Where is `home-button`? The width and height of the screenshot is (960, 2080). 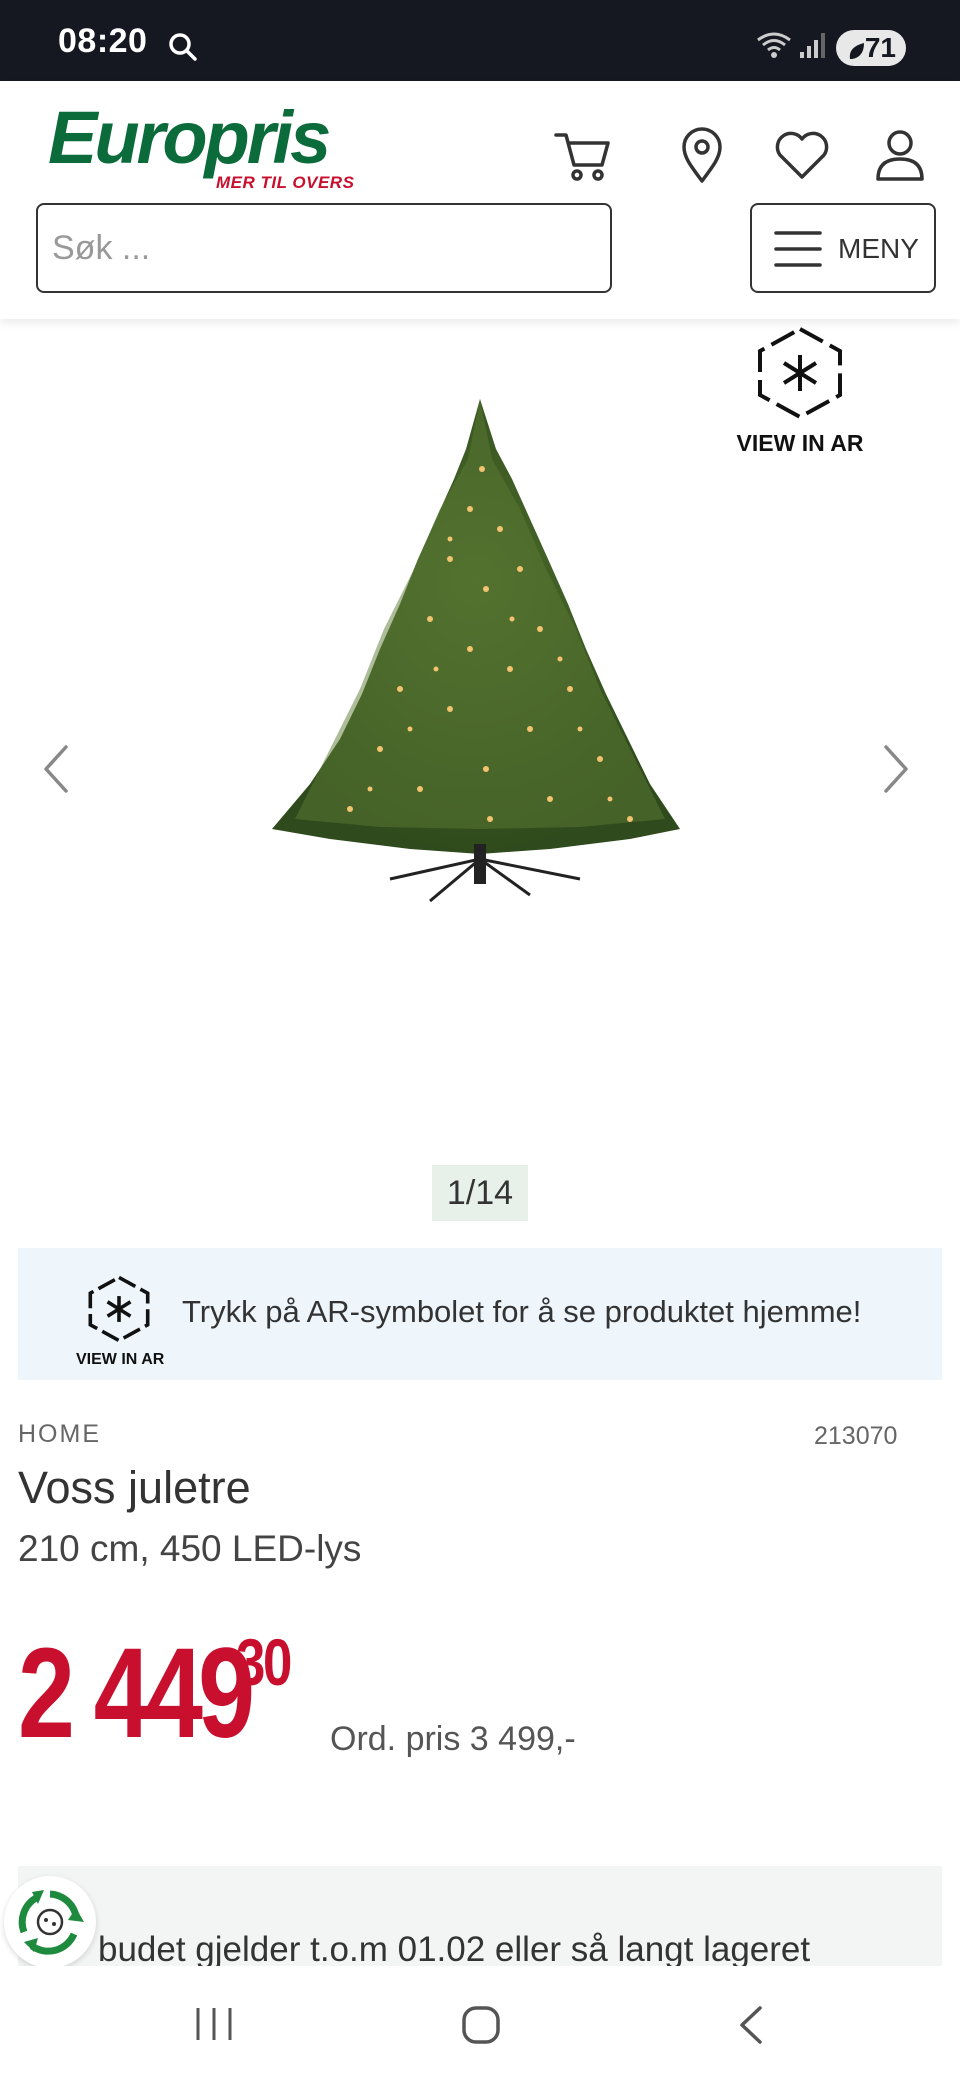
home-button is located at coordinates (481, 2027).